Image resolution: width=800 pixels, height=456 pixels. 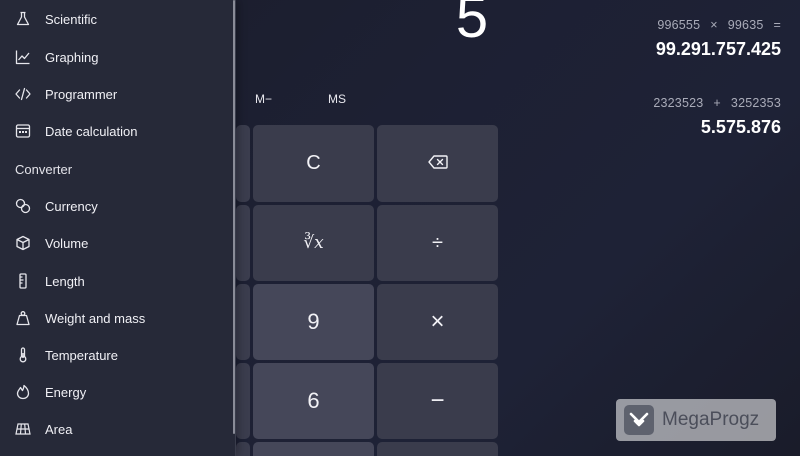 What do you see at coordinates (777, 25) in the screenshot?
I see `history-equals: =` at bounding box center [777, 25].